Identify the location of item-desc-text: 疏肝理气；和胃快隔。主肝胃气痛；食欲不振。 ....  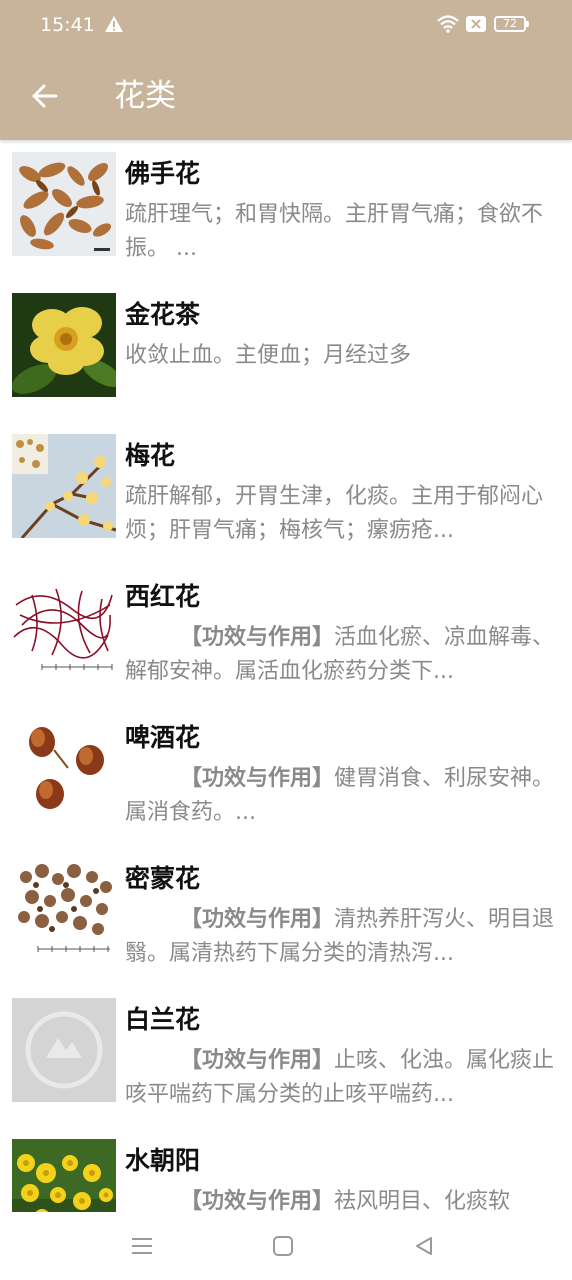
(334, 231).